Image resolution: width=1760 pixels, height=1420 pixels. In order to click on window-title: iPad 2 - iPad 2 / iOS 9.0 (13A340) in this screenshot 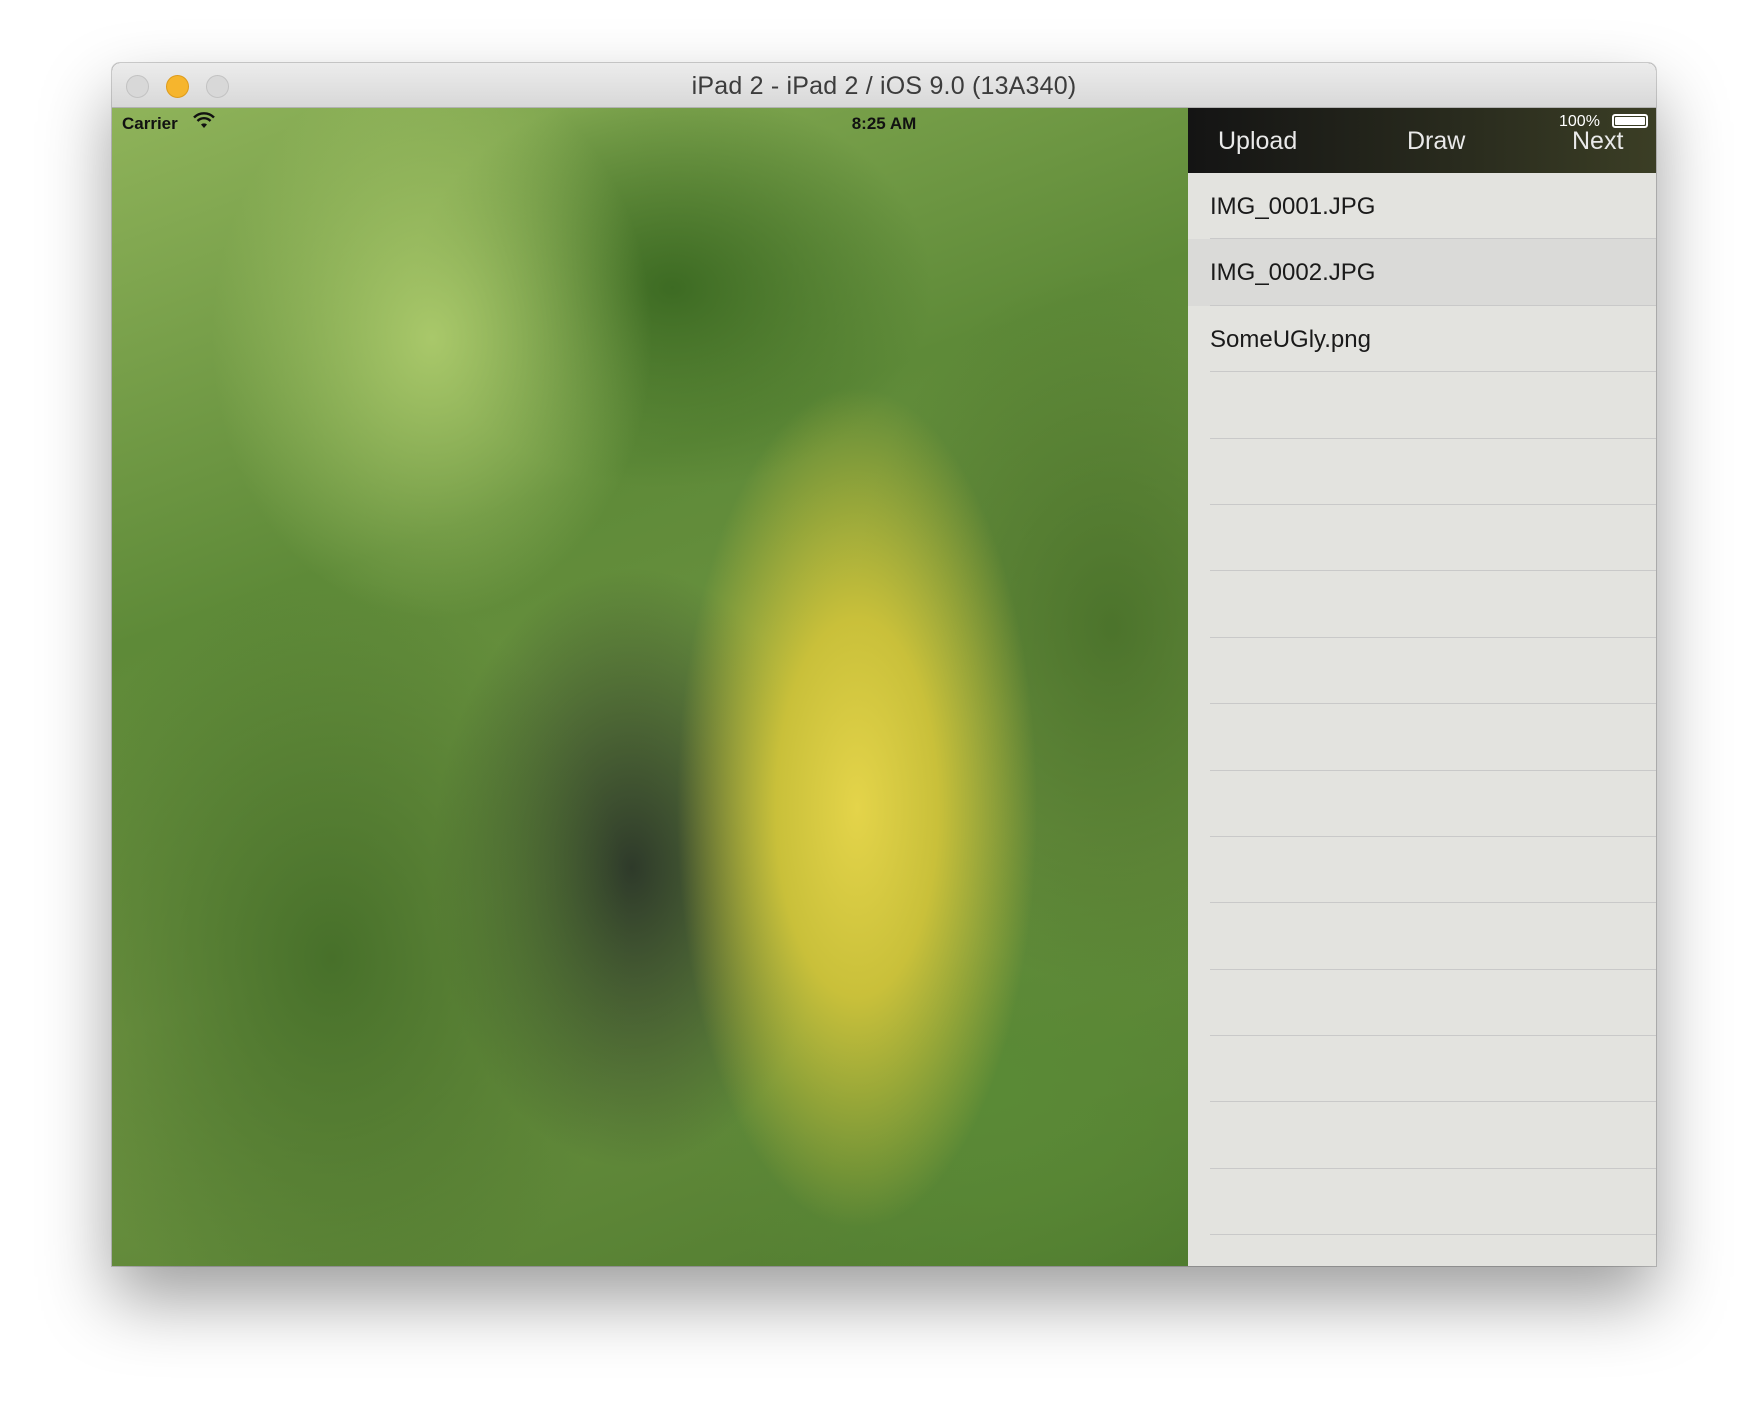, I will do `click(884, 86)`.